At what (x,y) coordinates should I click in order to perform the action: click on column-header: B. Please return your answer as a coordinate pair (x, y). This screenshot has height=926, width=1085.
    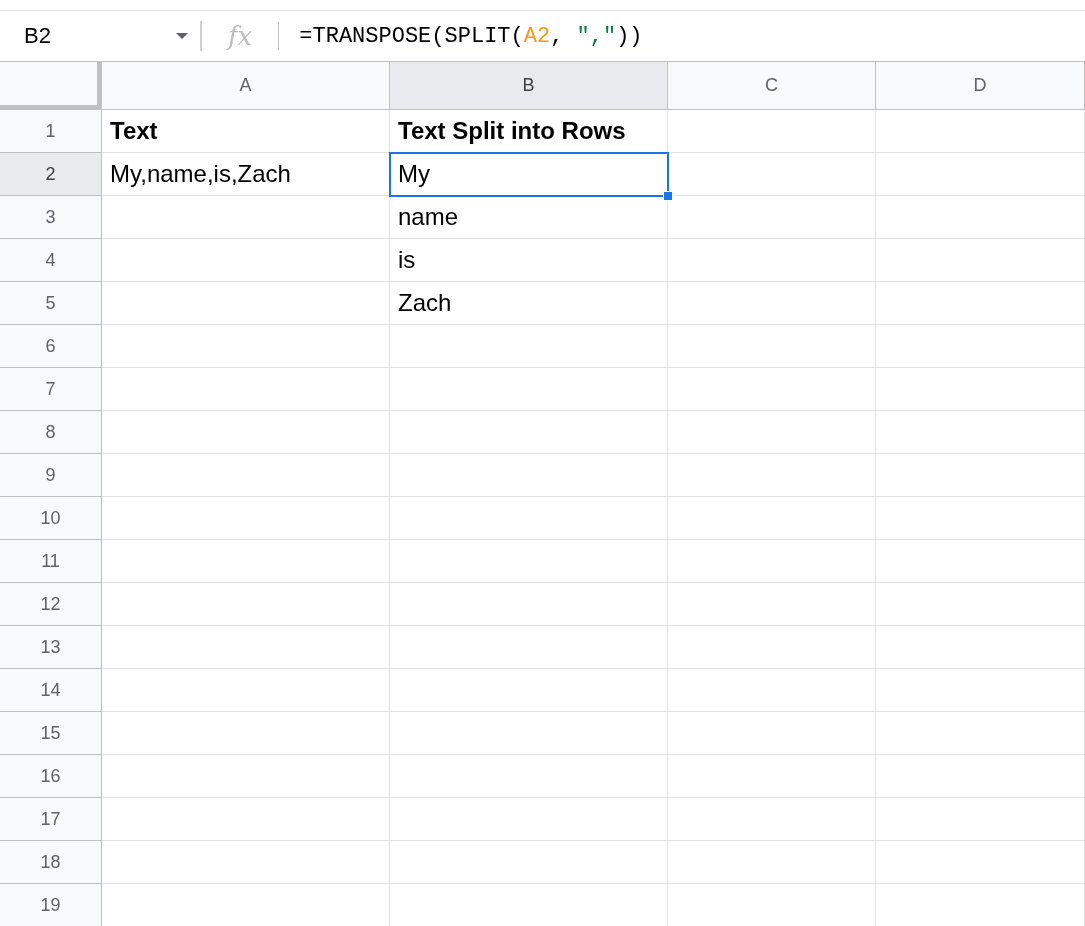
    Looking at the image, I should click on (529, 86).